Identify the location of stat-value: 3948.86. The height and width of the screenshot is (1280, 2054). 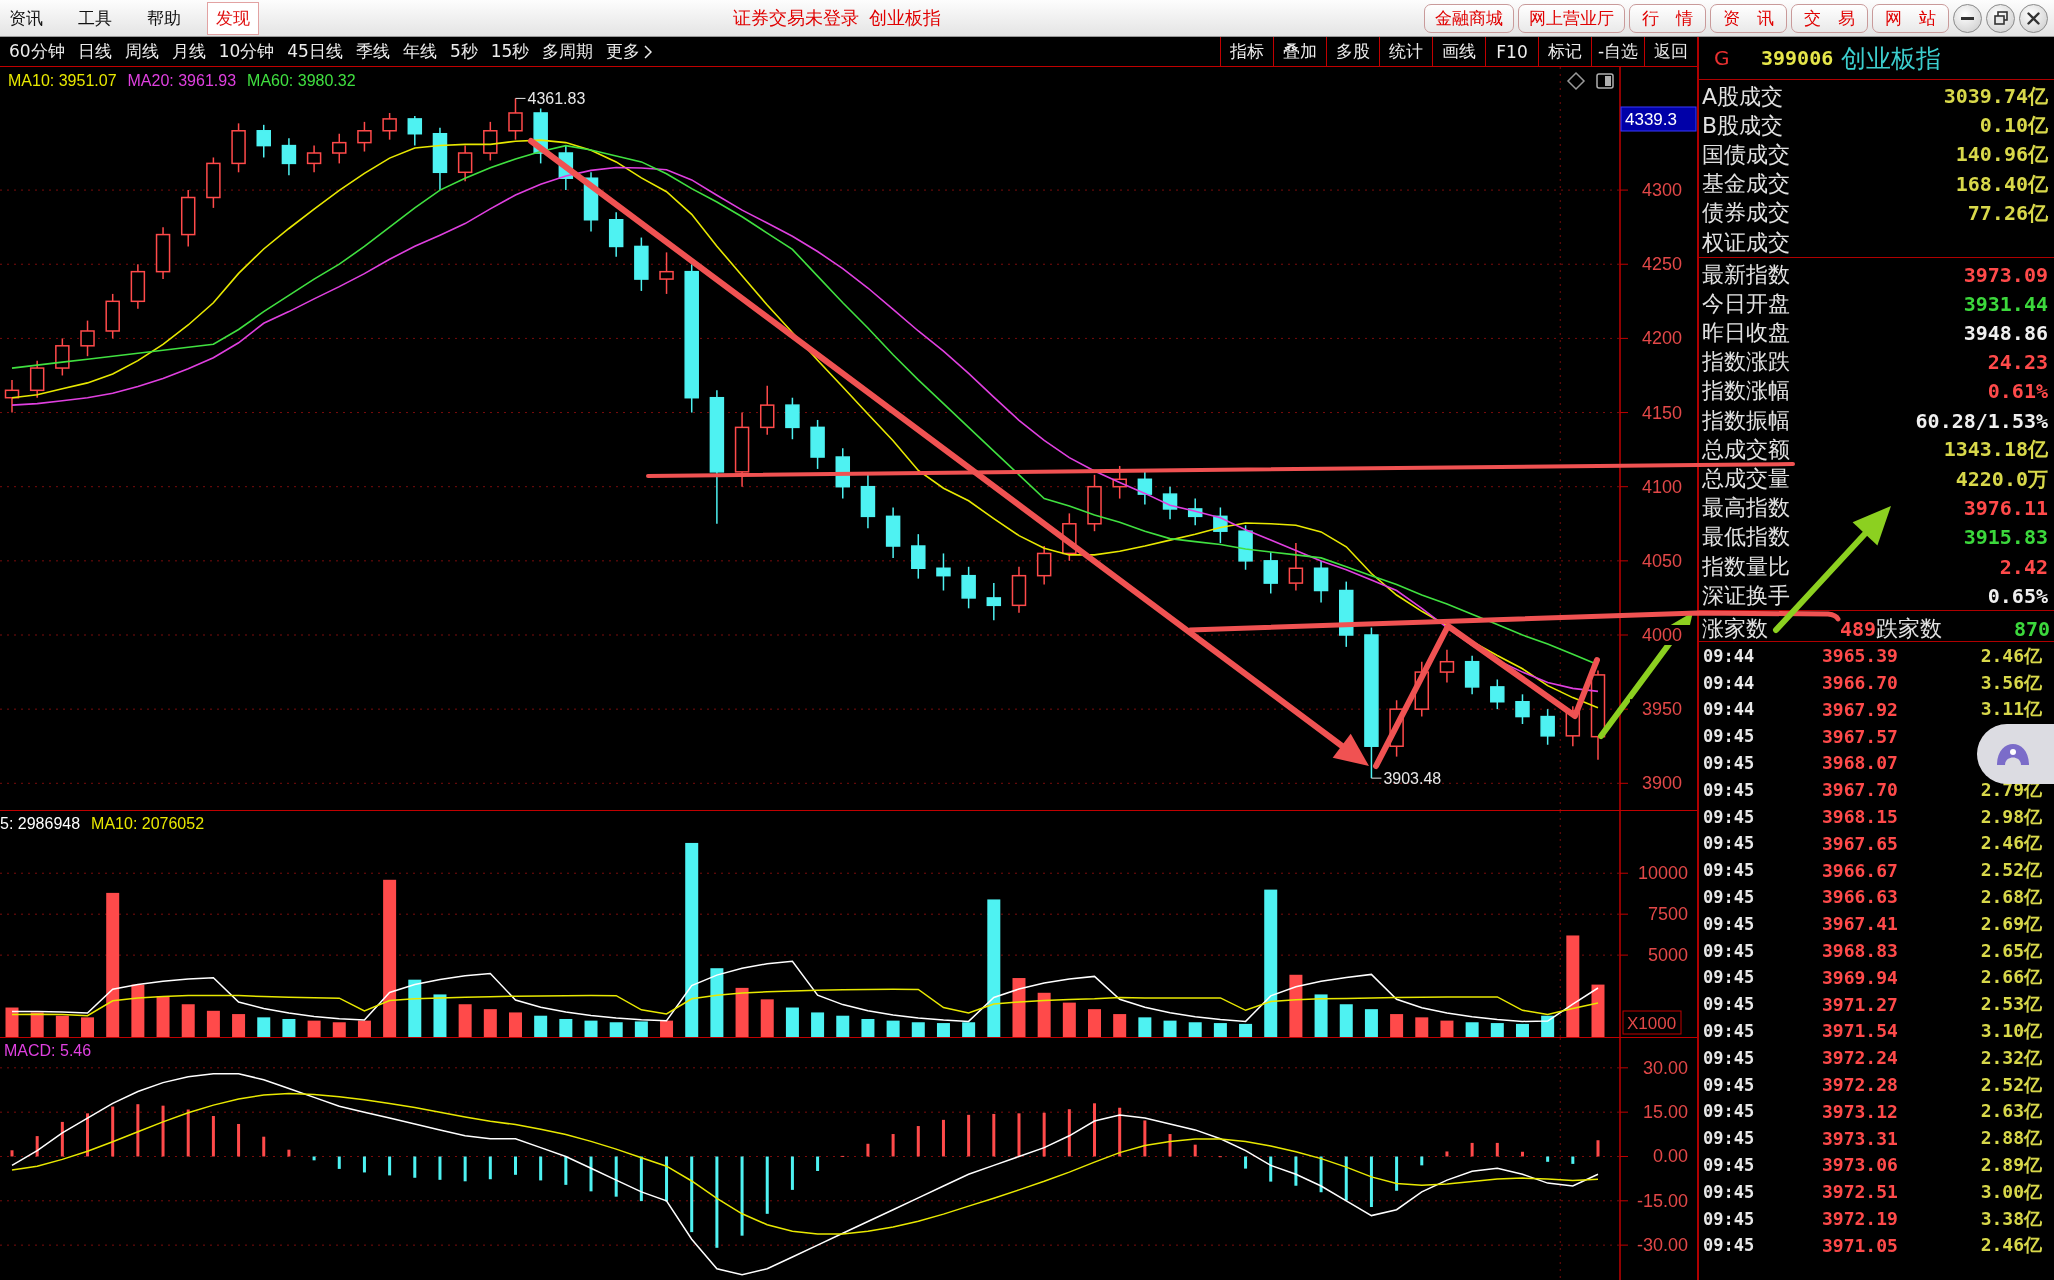
(2005, 333).